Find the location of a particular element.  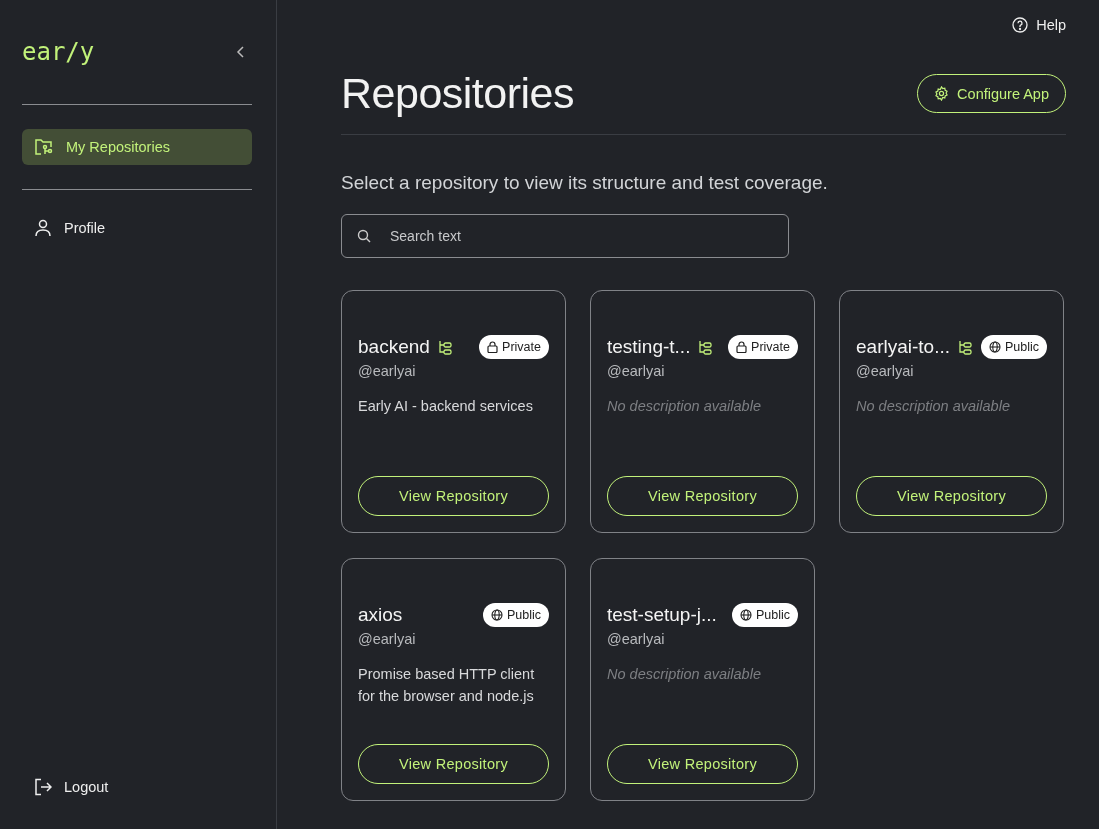

logout-icon is located at coordinates (43, 787).